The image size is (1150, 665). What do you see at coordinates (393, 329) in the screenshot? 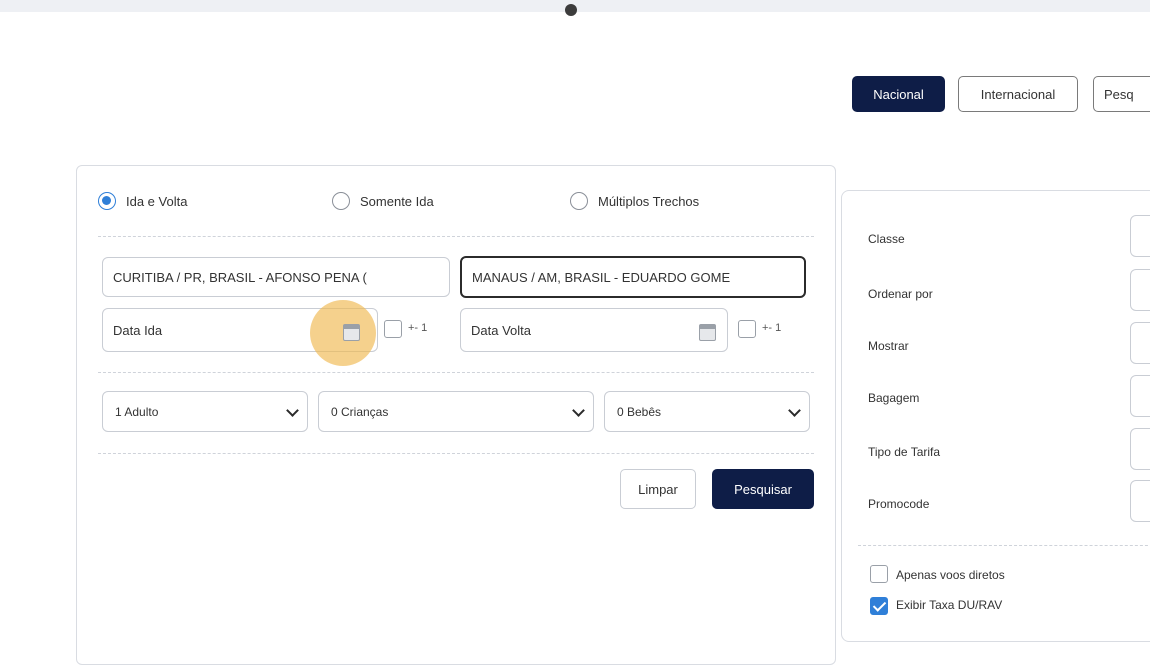
I see `departure-flex-checkbox` at bounding box center [393, 329].